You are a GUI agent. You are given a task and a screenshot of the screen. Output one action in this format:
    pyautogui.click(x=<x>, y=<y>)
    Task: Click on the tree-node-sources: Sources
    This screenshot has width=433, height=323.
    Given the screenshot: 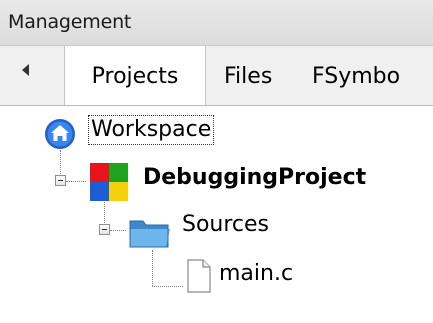 What is the action you would take?
    pyautogui.click(x=225, y=224)
    